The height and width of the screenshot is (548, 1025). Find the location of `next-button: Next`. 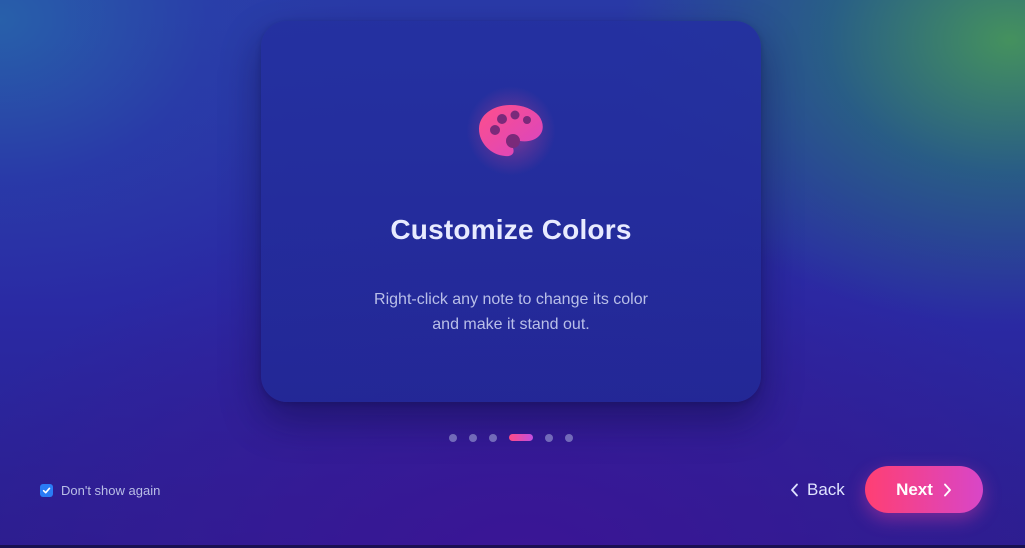

next-button: Next is located at coordinates (924, 489).